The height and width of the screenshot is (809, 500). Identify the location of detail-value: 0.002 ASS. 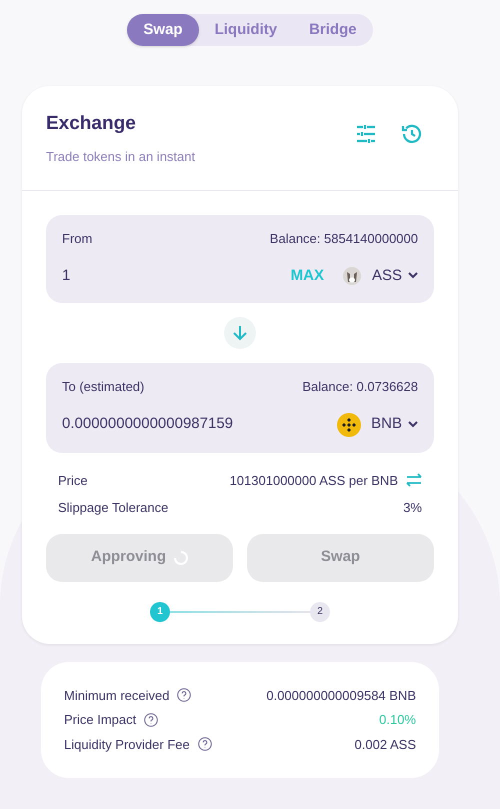
(385, 745).